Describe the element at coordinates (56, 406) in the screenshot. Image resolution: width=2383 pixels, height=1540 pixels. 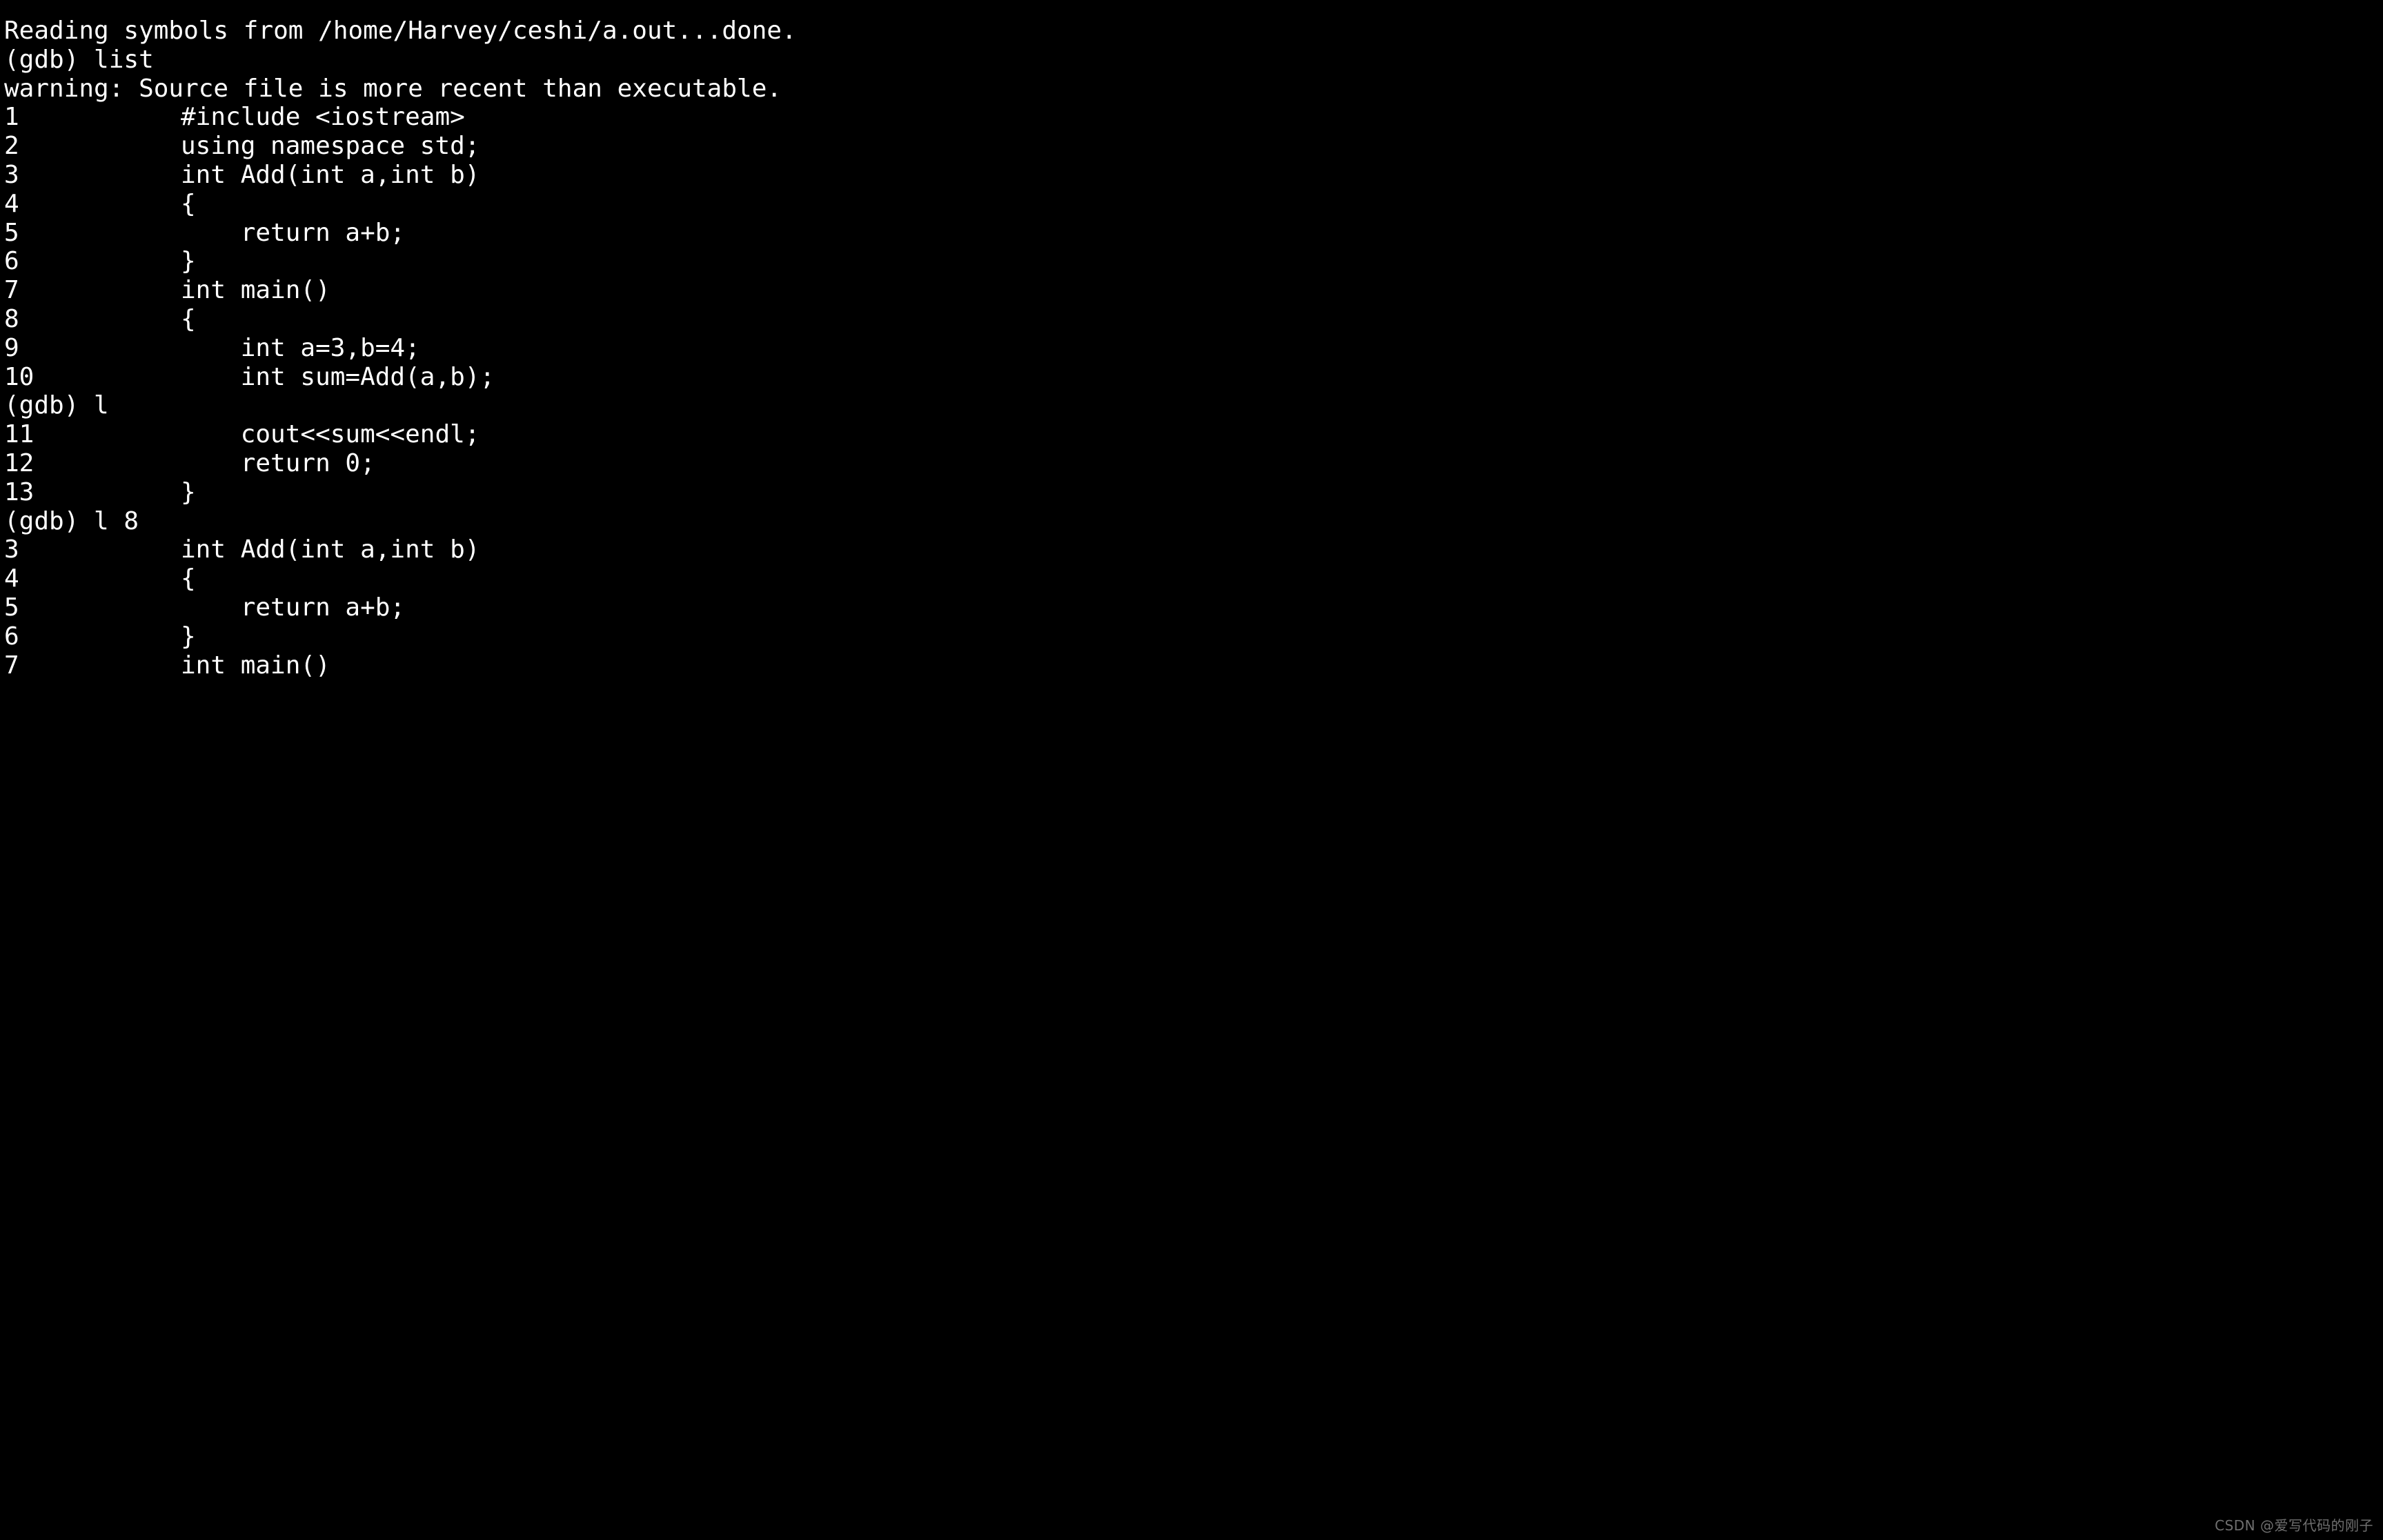
I see `gdb-prompt-line: (gdb) l` at that location.